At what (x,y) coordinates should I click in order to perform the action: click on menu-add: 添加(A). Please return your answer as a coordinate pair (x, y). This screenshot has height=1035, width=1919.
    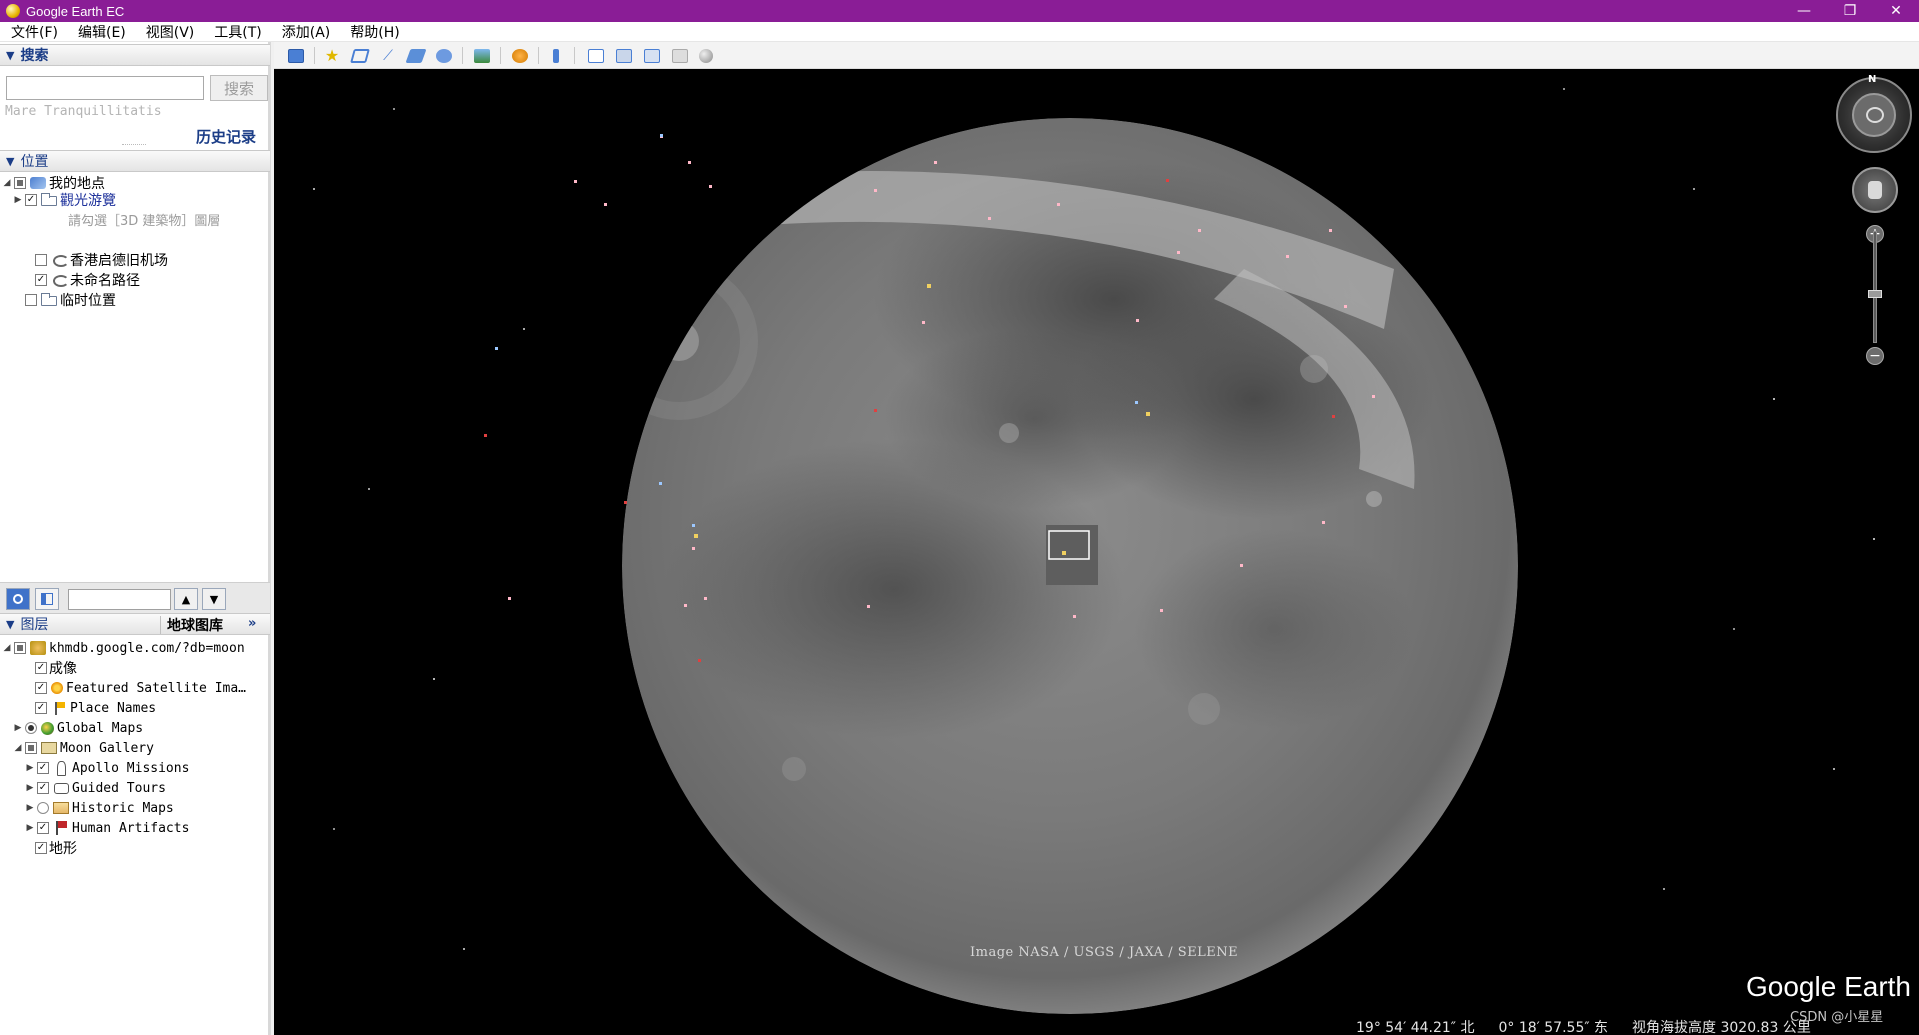
    Looking at the image, I should click on (305, 32).